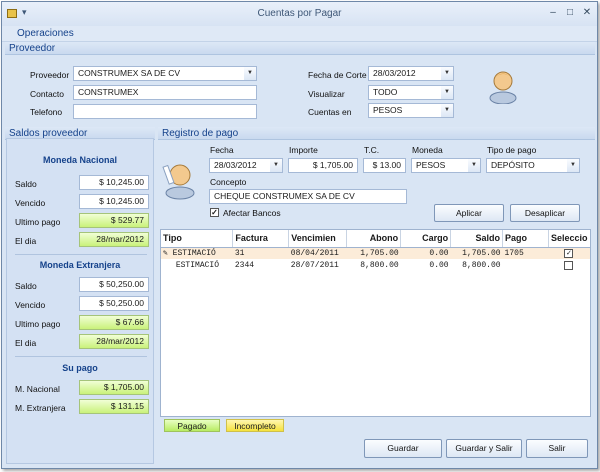  I want to click on close-icon: ✕, so click(587, 13).